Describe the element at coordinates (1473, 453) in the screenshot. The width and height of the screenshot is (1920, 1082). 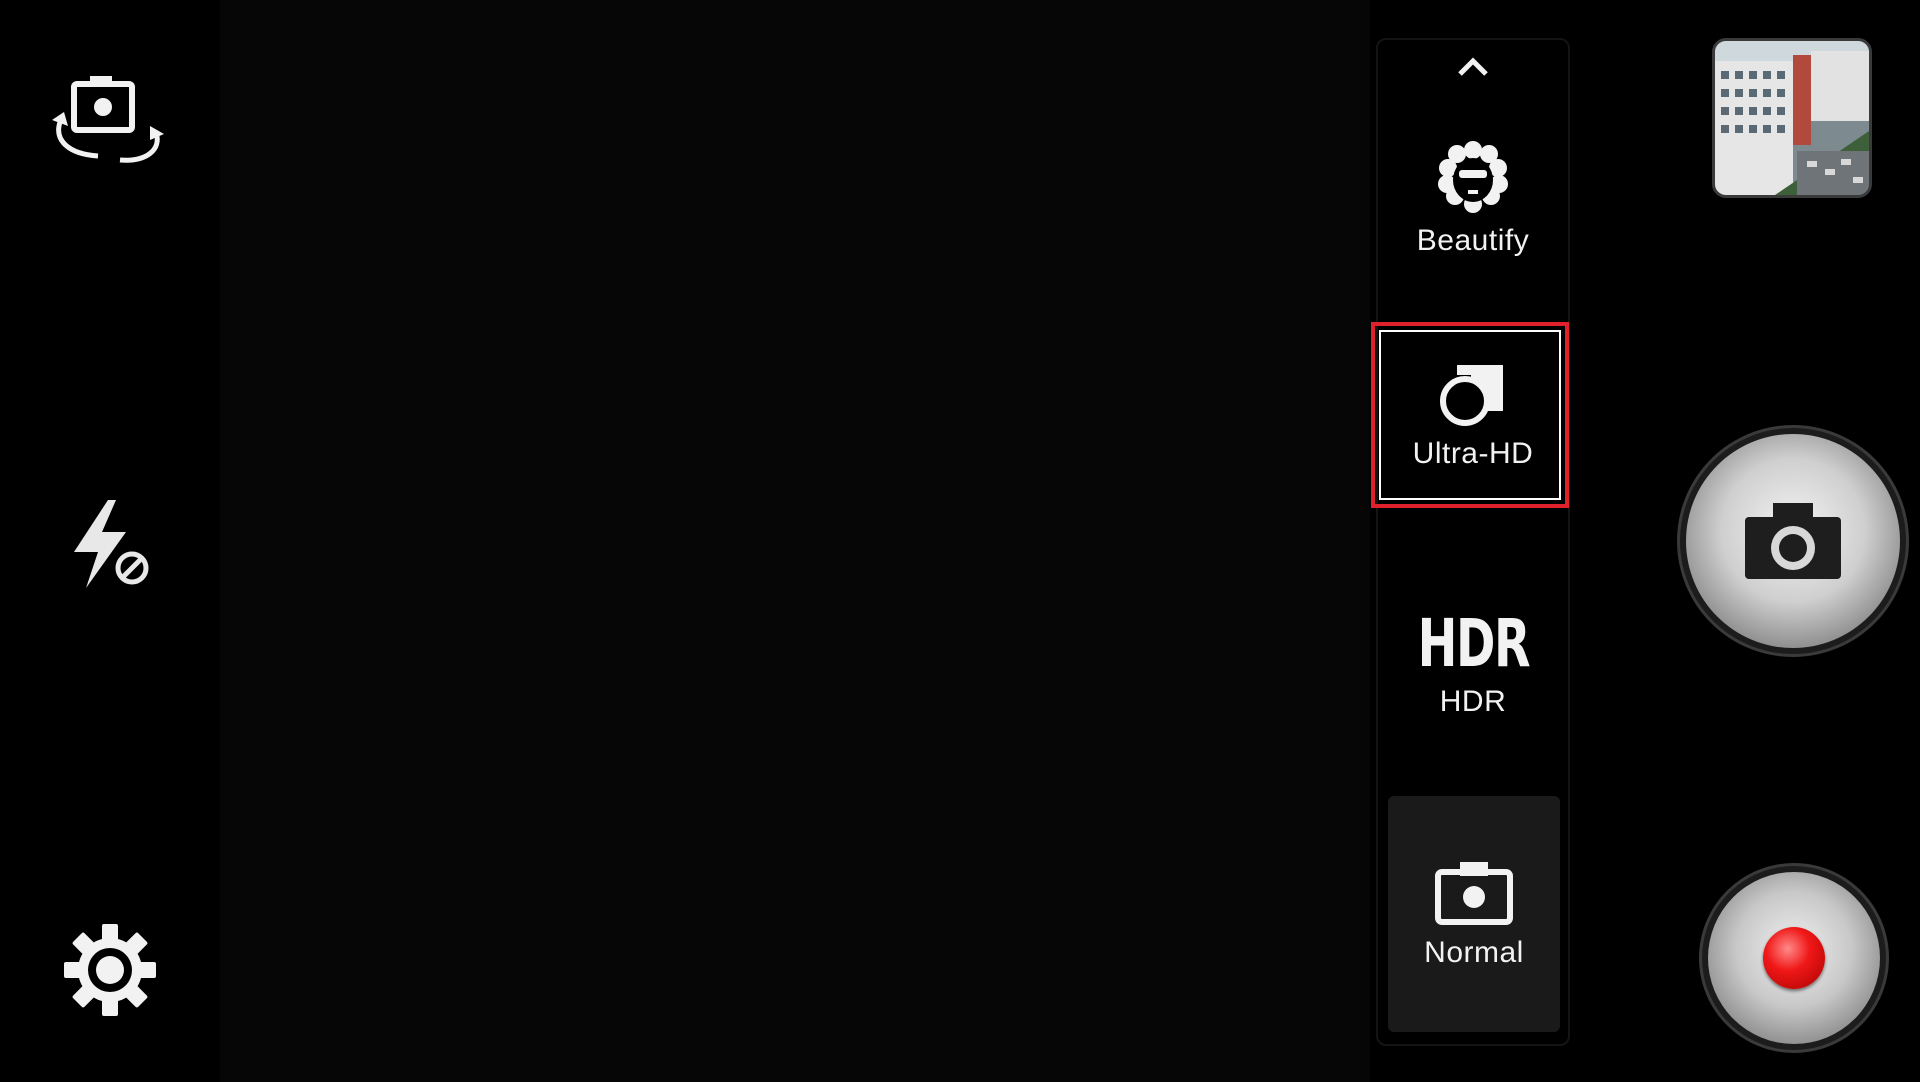
I see `mode-label-ultra-hd: Ultra-HD` at that location.